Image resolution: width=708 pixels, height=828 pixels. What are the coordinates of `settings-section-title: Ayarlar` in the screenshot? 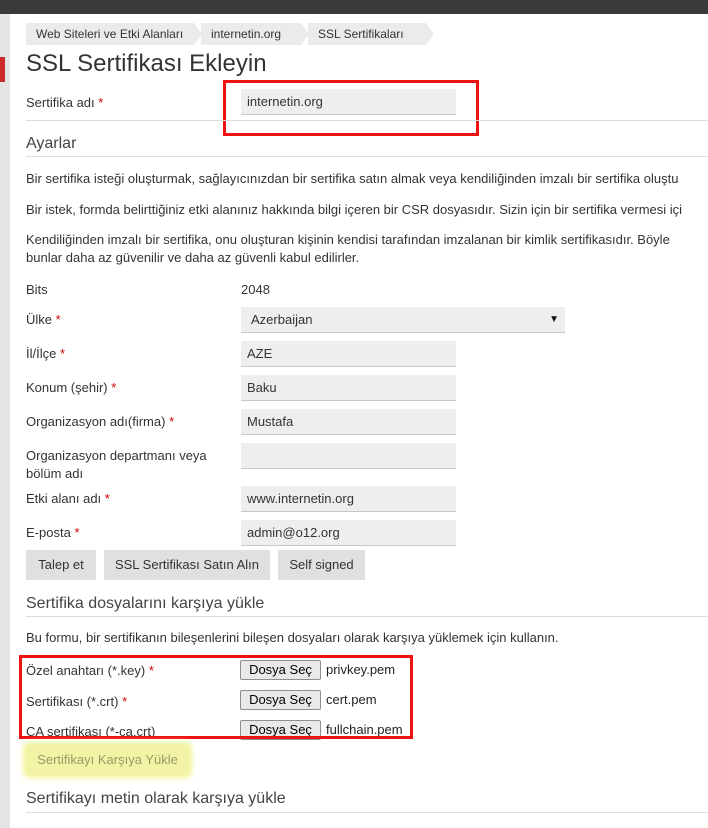 It's located at (51, 143).